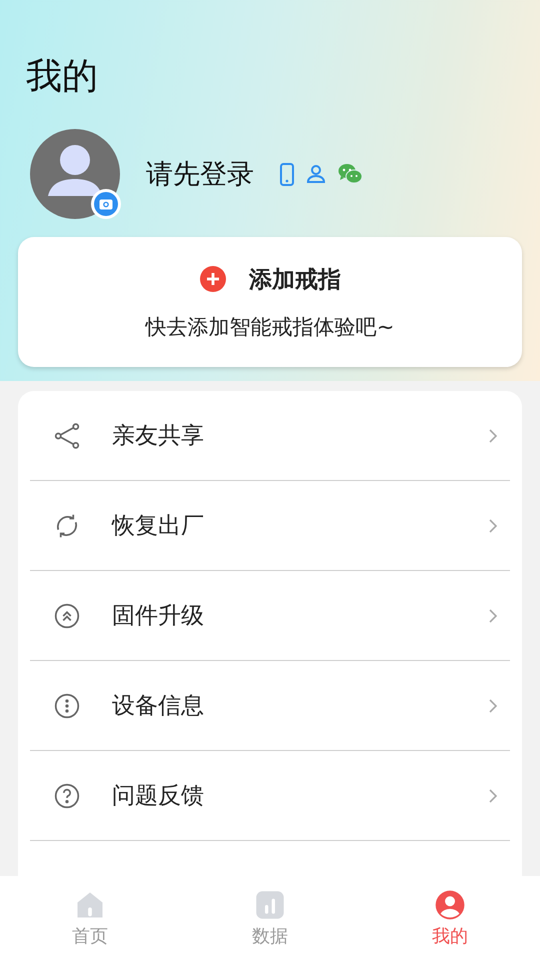  What do you see at coordinates (213, 279) in the screenshot?
I see `plus-icon` at bounding box center [213, 279].